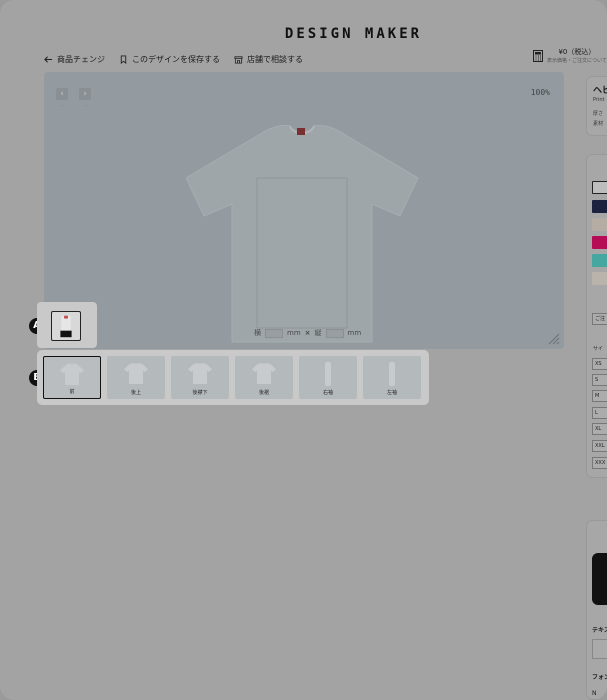 The height and width of the screenshot is (700, 607). Describe the element at coordinates (599, 630) in the screenshot. I see `text-label: テキス` at that location.